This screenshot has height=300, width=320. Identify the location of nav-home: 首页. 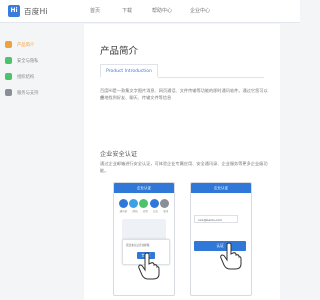
(95, 10).